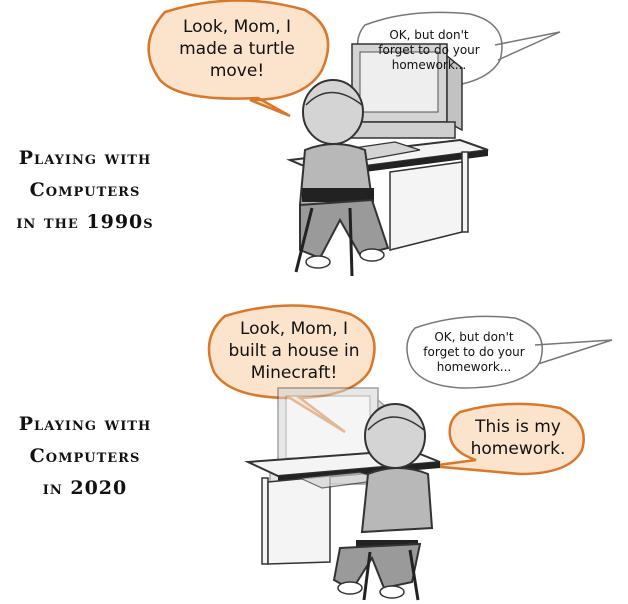  I want to click on reply-speech-text-2020: This is my homework., so click(518, 438).